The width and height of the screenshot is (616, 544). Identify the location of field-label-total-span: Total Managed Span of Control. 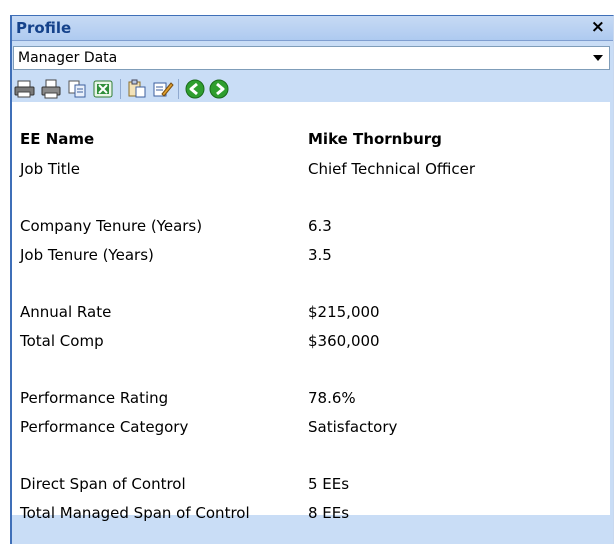
(135, 513).